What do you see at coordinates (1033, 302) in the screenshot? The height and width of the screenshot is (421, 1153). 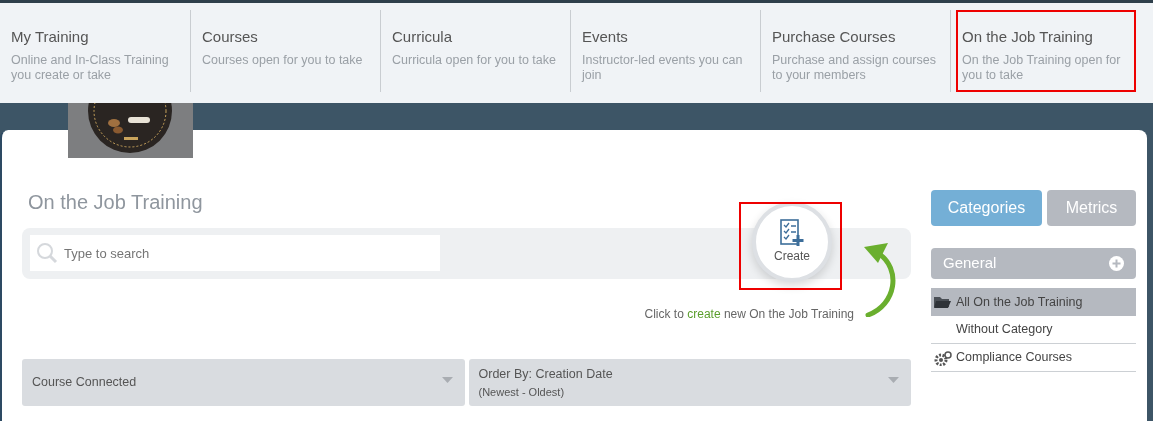 I see `category-item: All On the Job Training` at bounding box center [1033, 302].